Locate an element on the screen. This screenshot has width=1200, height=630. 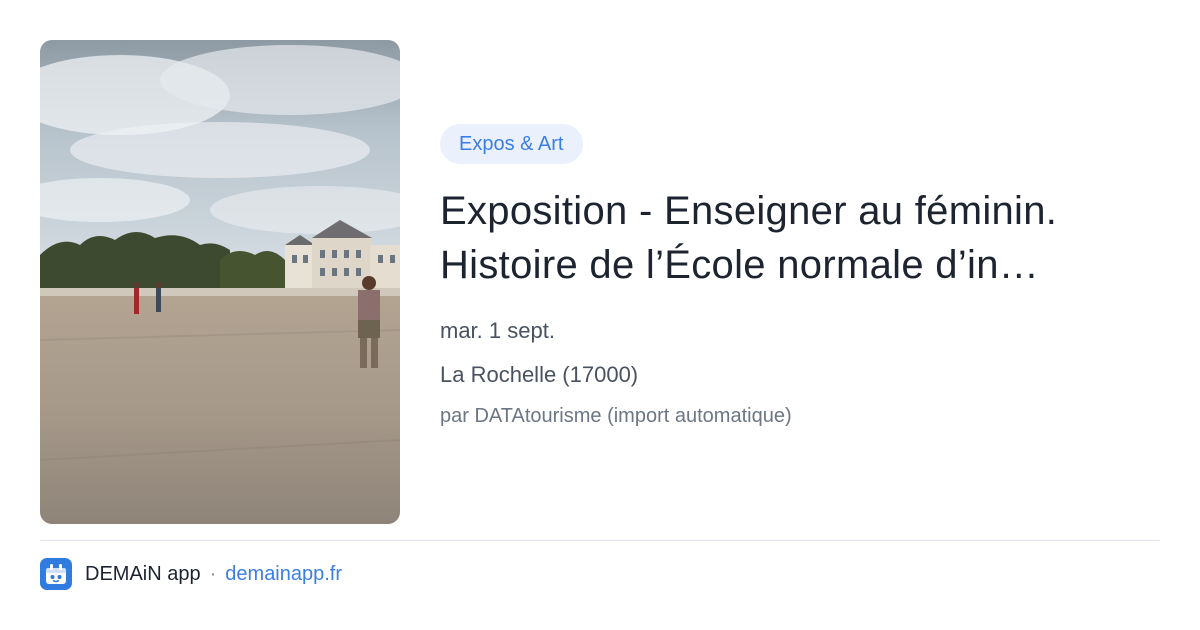
footer-divider is located at coordinates (600, 540).